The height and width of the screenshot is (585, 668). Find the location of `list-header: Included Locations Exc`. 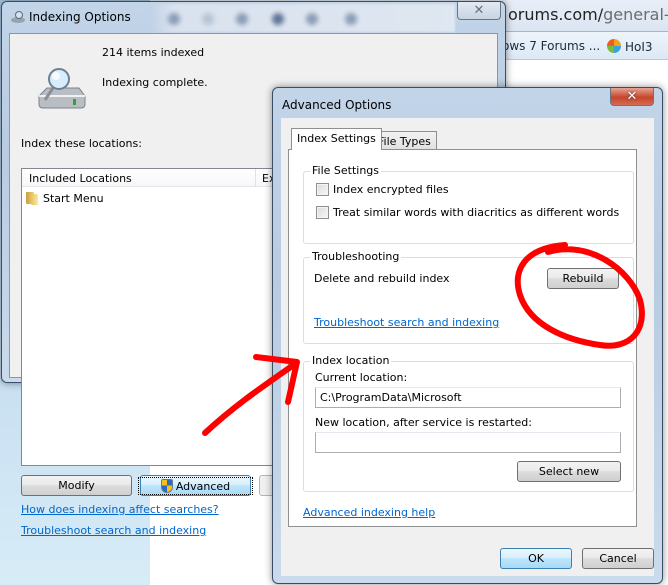

list-header: Included Locations Exc is located at coordinates (161, 178).